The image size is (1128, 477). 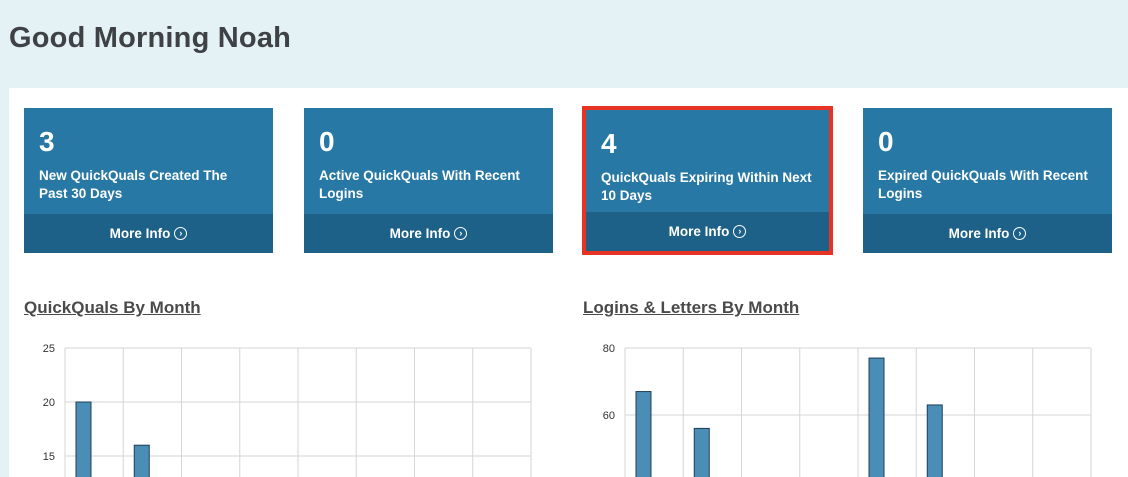 I want to click on chart-svg: 80 60, so click(x=847, y=410).